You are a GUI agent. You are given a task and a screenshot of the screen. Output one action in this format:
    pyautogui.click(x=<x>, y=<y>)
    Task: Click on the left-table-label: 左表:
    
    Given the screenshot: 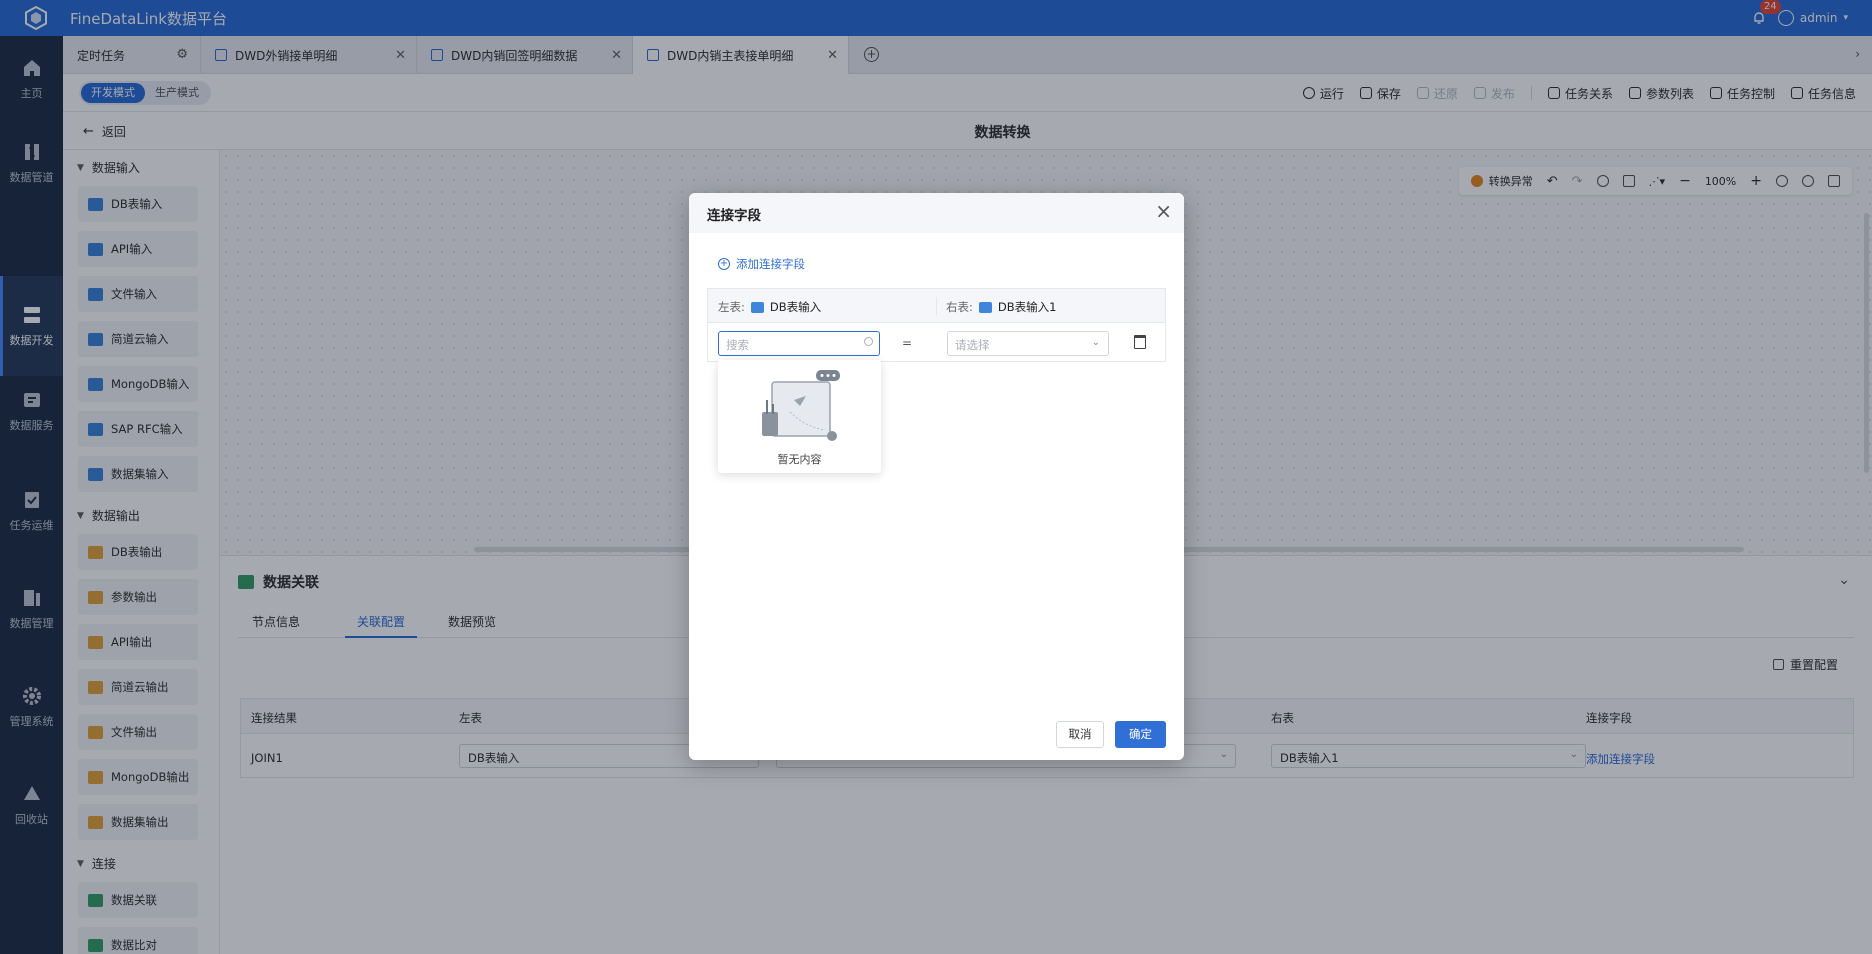 What is the action you would take?
    pyautogui.click(x=731, y=307)
    